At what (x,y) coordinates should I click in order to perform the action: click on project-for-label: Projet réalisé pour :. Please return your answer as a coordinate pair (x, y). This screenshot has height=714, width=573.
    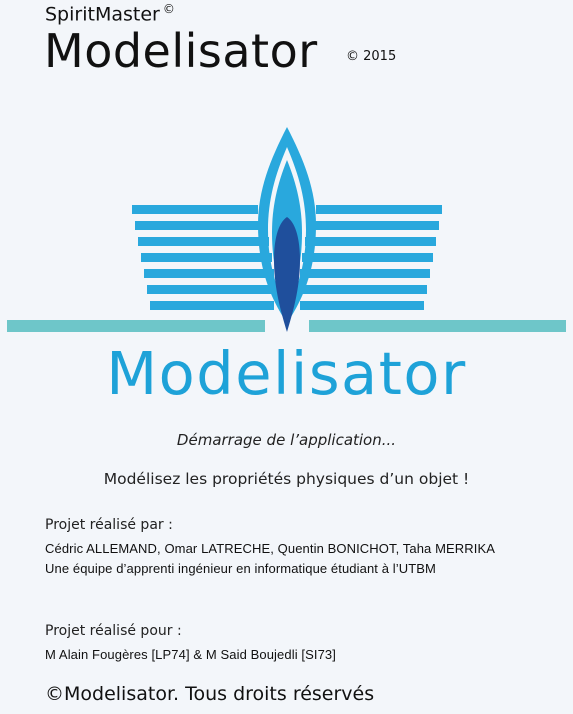
    Looking at the image, I should click on (113, 631).